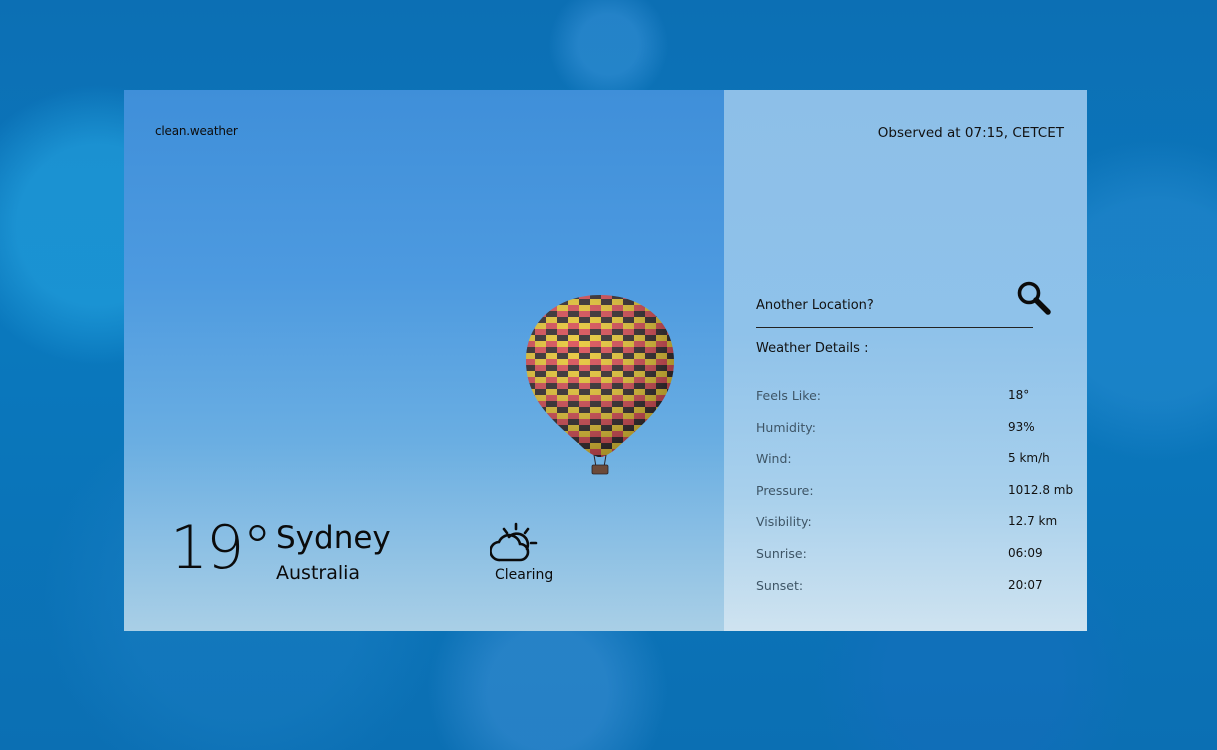 This screenshot has width=1217, height=750. I want to click on detail-label: Sunset:, so click(780, 585).